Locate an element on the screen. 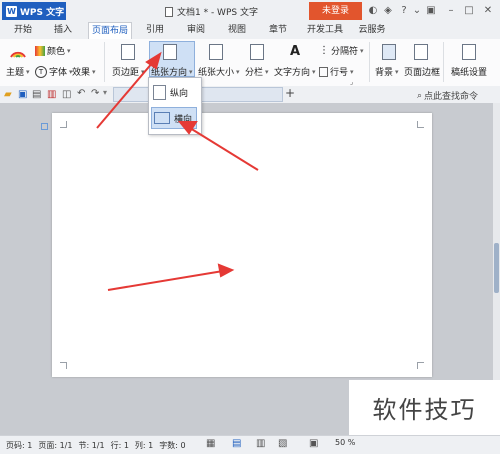 The width and height of the screenshot is (500, 454). zoom-level: 50 % is located at coordinates (345, 442).